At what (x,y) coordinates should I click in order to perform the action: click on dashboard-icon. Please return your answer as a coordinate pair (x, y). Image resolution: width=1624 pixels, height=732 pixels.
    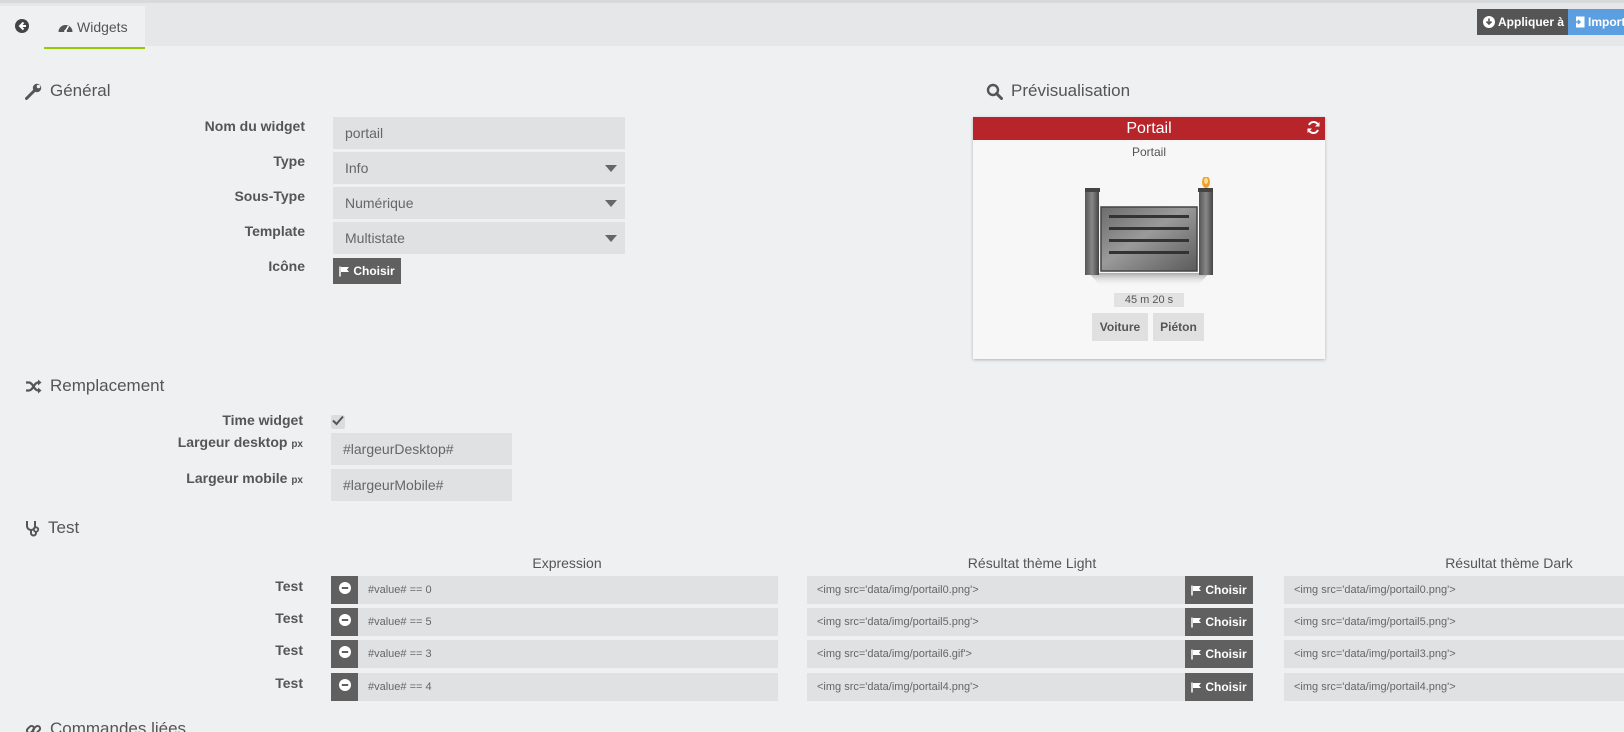
    Looking at the image, I should click on (65, 27).